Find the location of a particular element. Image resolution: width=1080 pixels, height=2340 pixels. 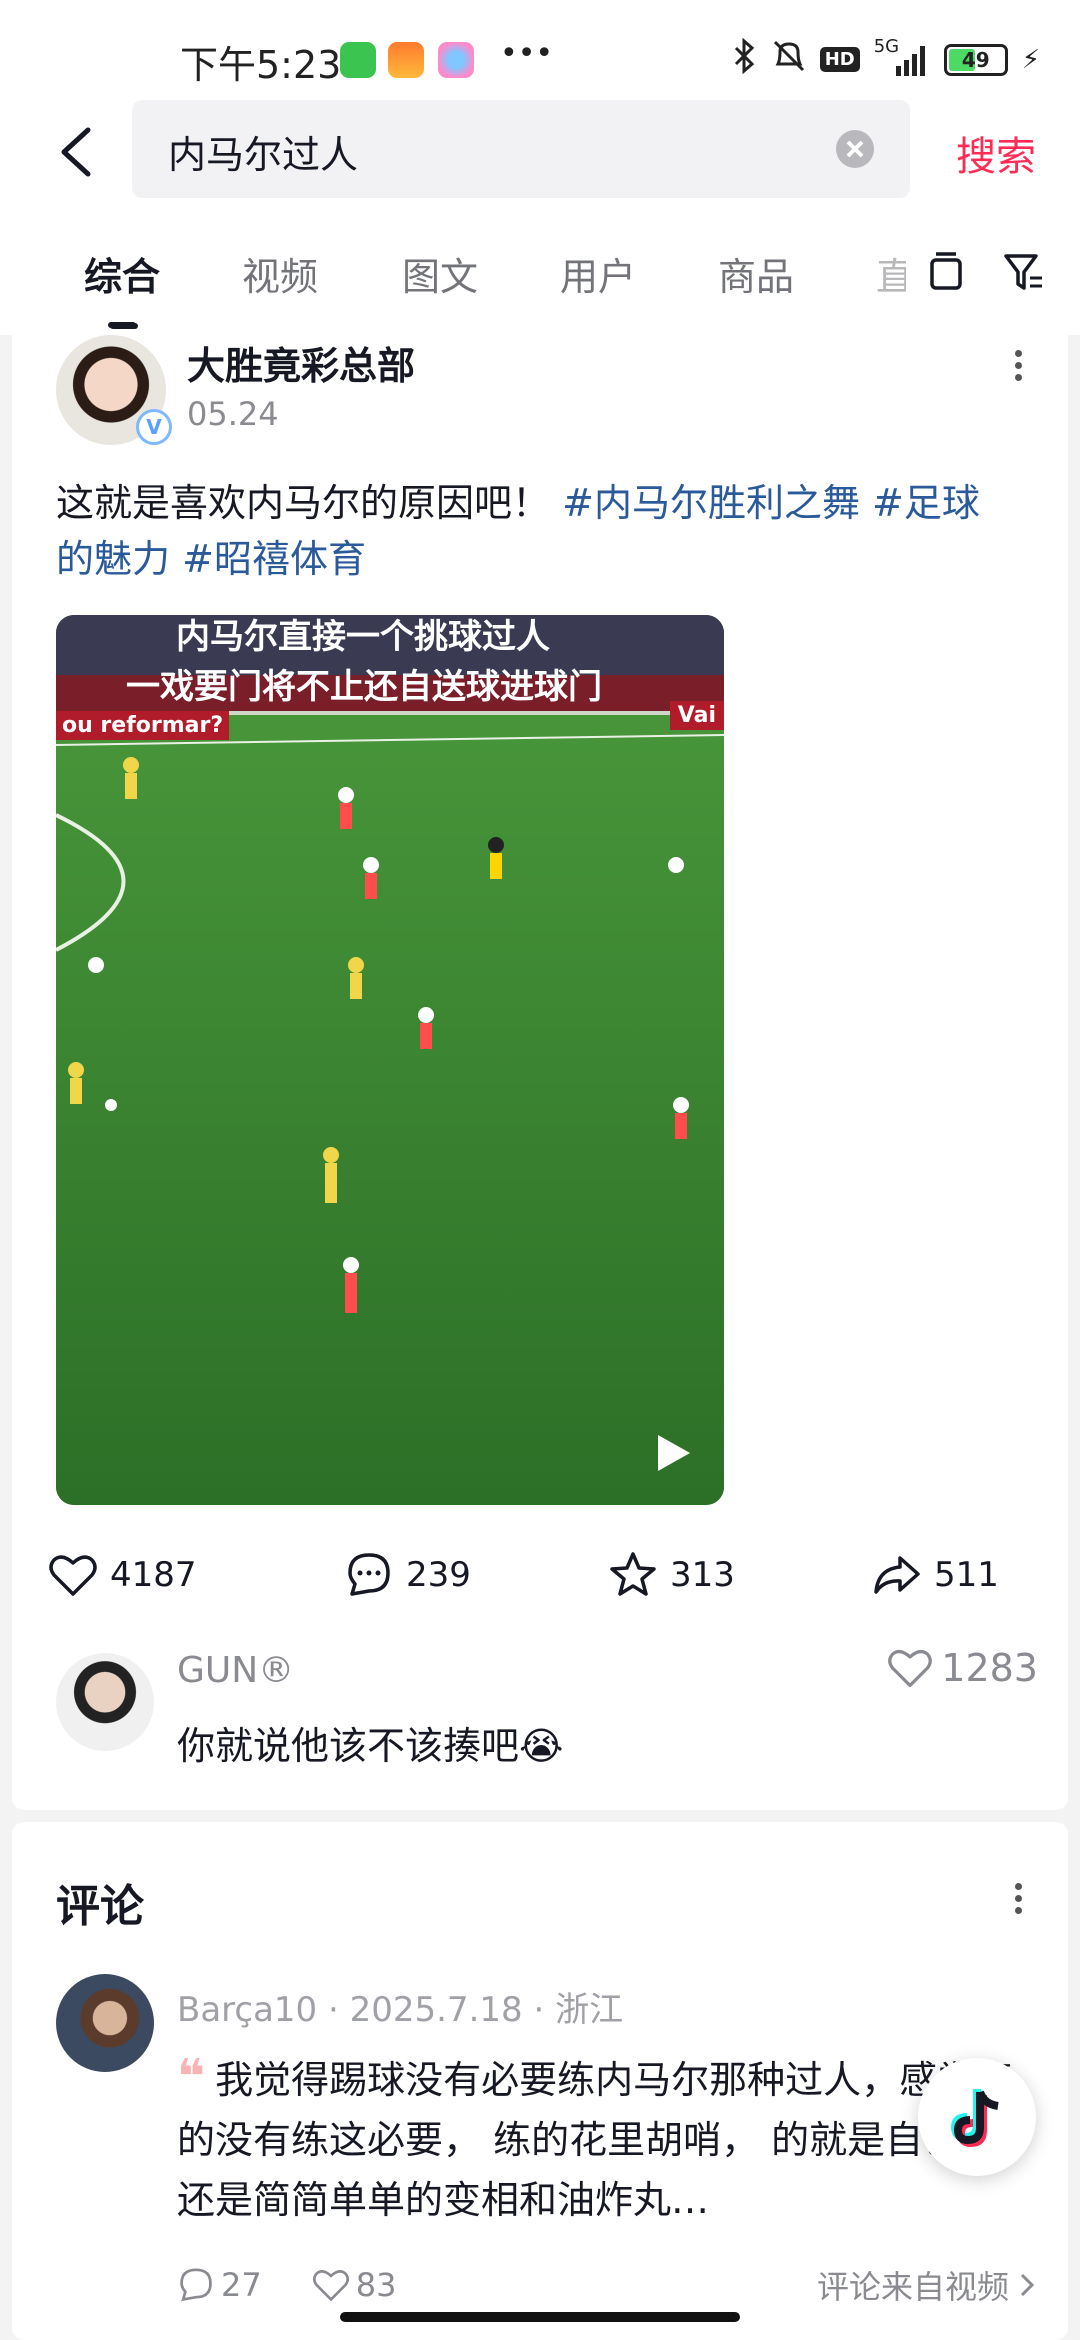

filter-button is located at coordinates (1024, 274).